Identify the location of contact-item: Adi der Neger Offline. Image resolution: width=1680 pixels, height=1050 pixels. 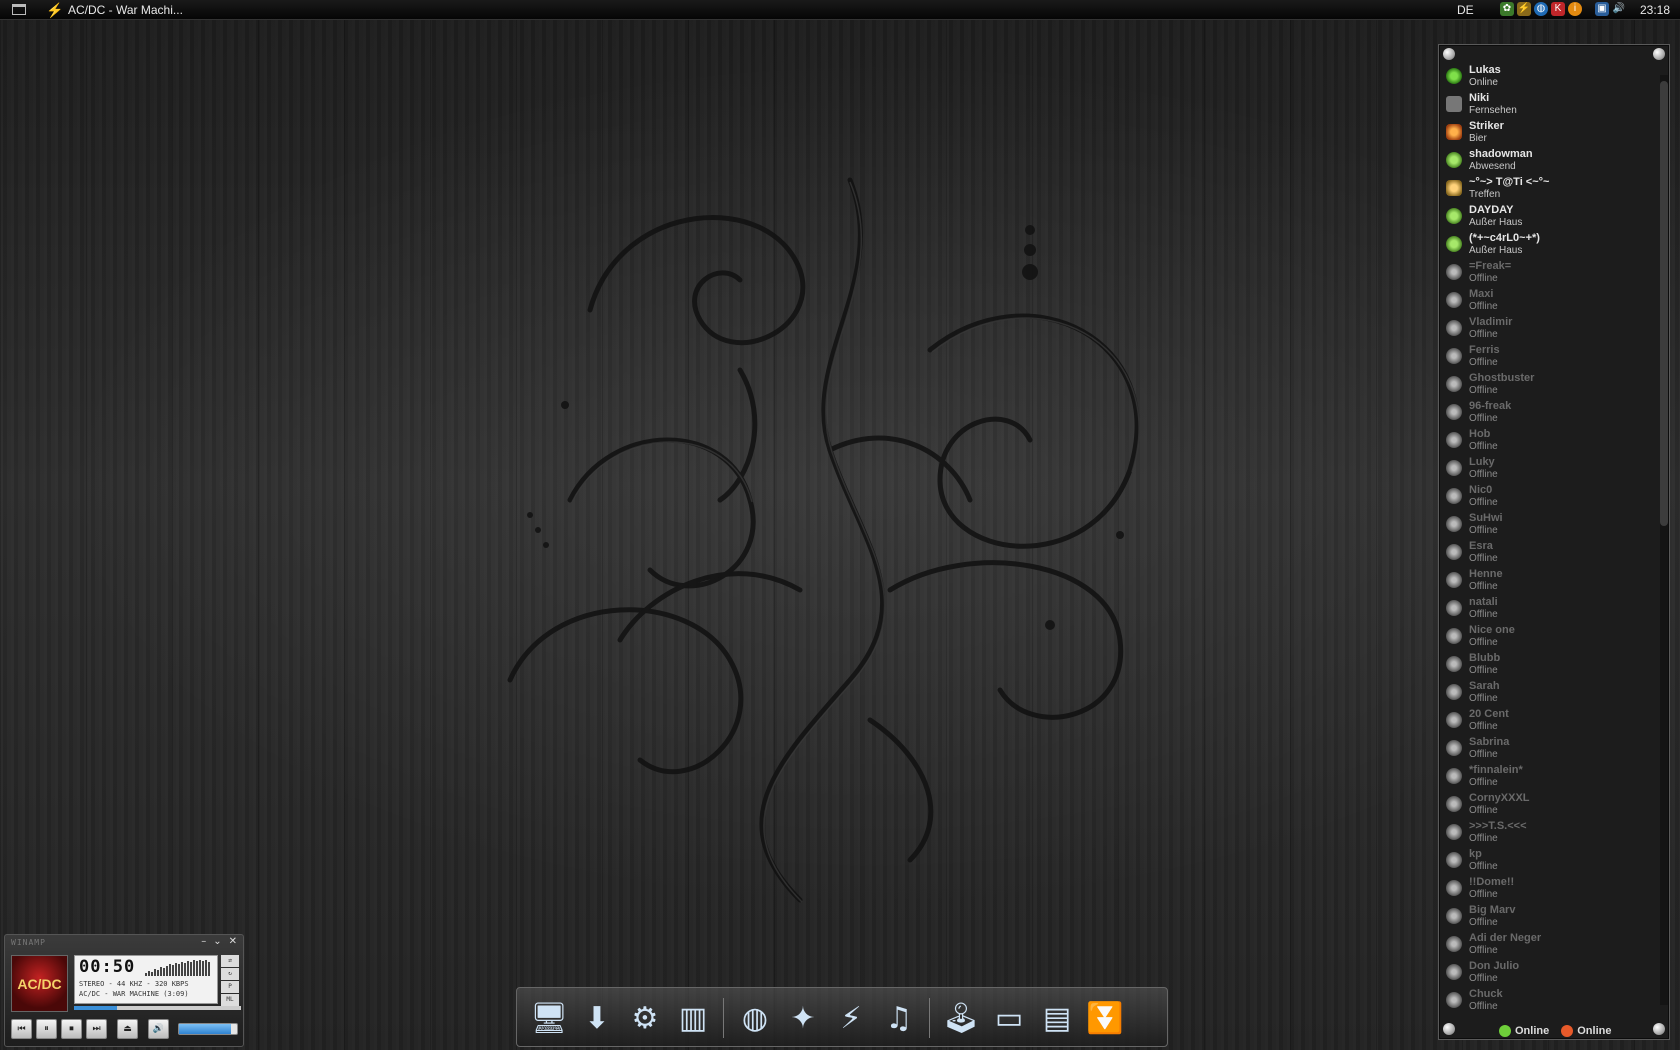
(1547, 945).